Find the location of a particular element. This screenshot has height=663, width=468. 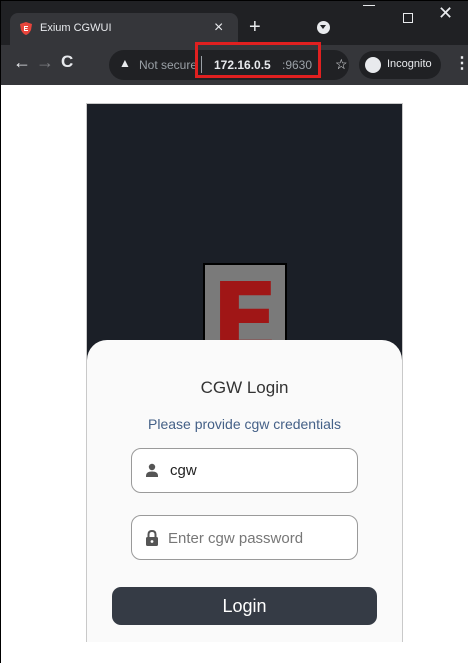

login-subtitle: Please provide cgw credentials is located at coordinates (244, 424).